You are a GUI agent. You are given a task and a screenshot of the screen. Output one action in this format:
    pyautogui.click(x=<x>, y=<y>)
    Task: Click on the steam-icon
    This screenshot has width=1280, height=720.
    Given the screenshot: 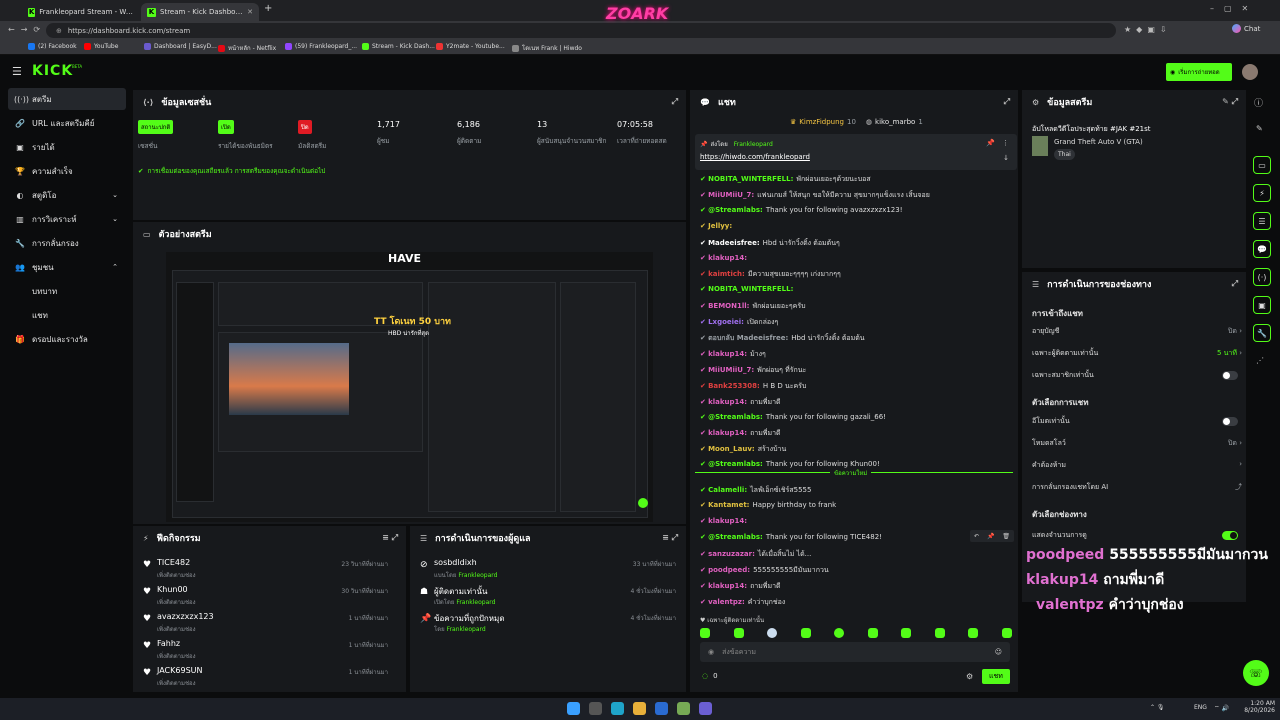 What is the action you would take?
    pyautogui.click(x=661, y=708)
    